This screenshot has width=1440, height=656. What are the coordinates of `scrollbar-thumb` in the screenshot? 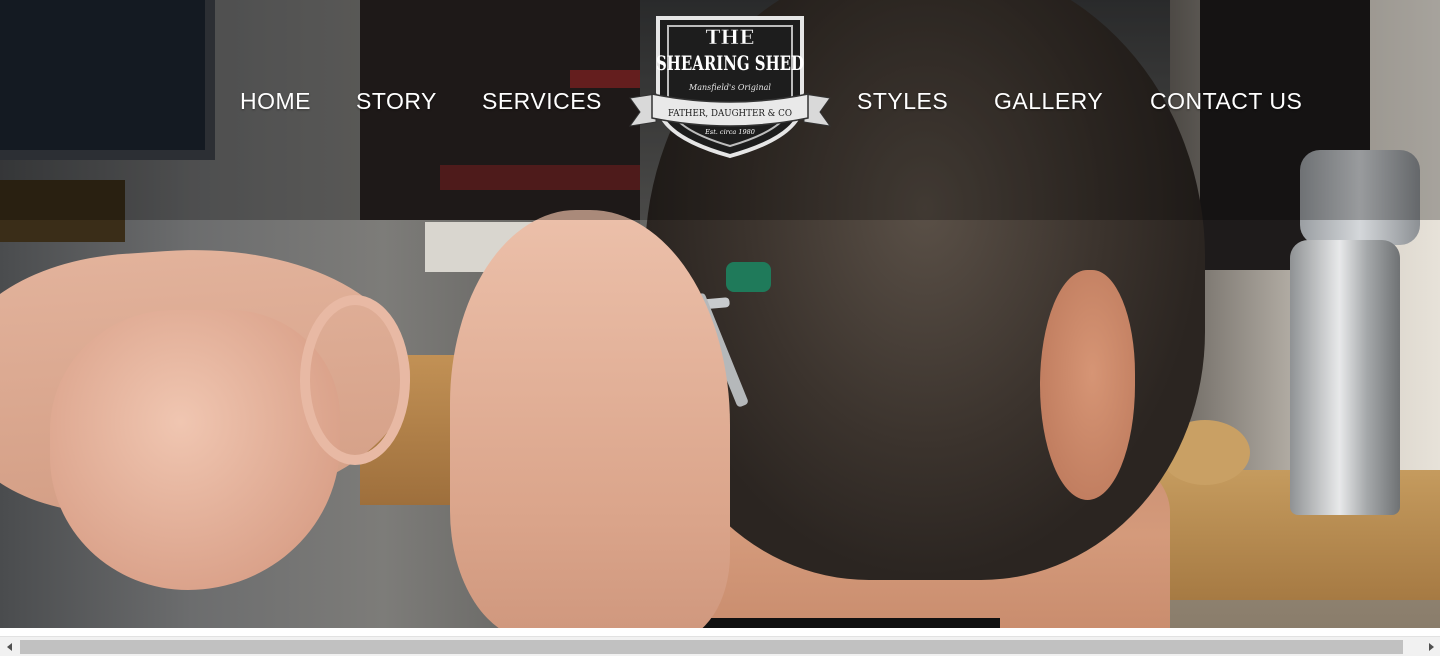 It's located at (711, 647).